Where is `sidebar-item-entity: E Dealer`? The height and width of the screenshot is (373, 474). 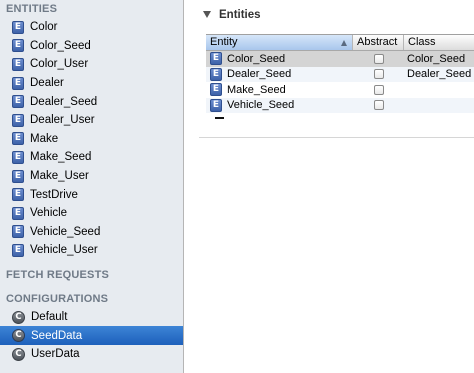
sidebar-item-entity: E Dealer is located at coordinates (91, 83).